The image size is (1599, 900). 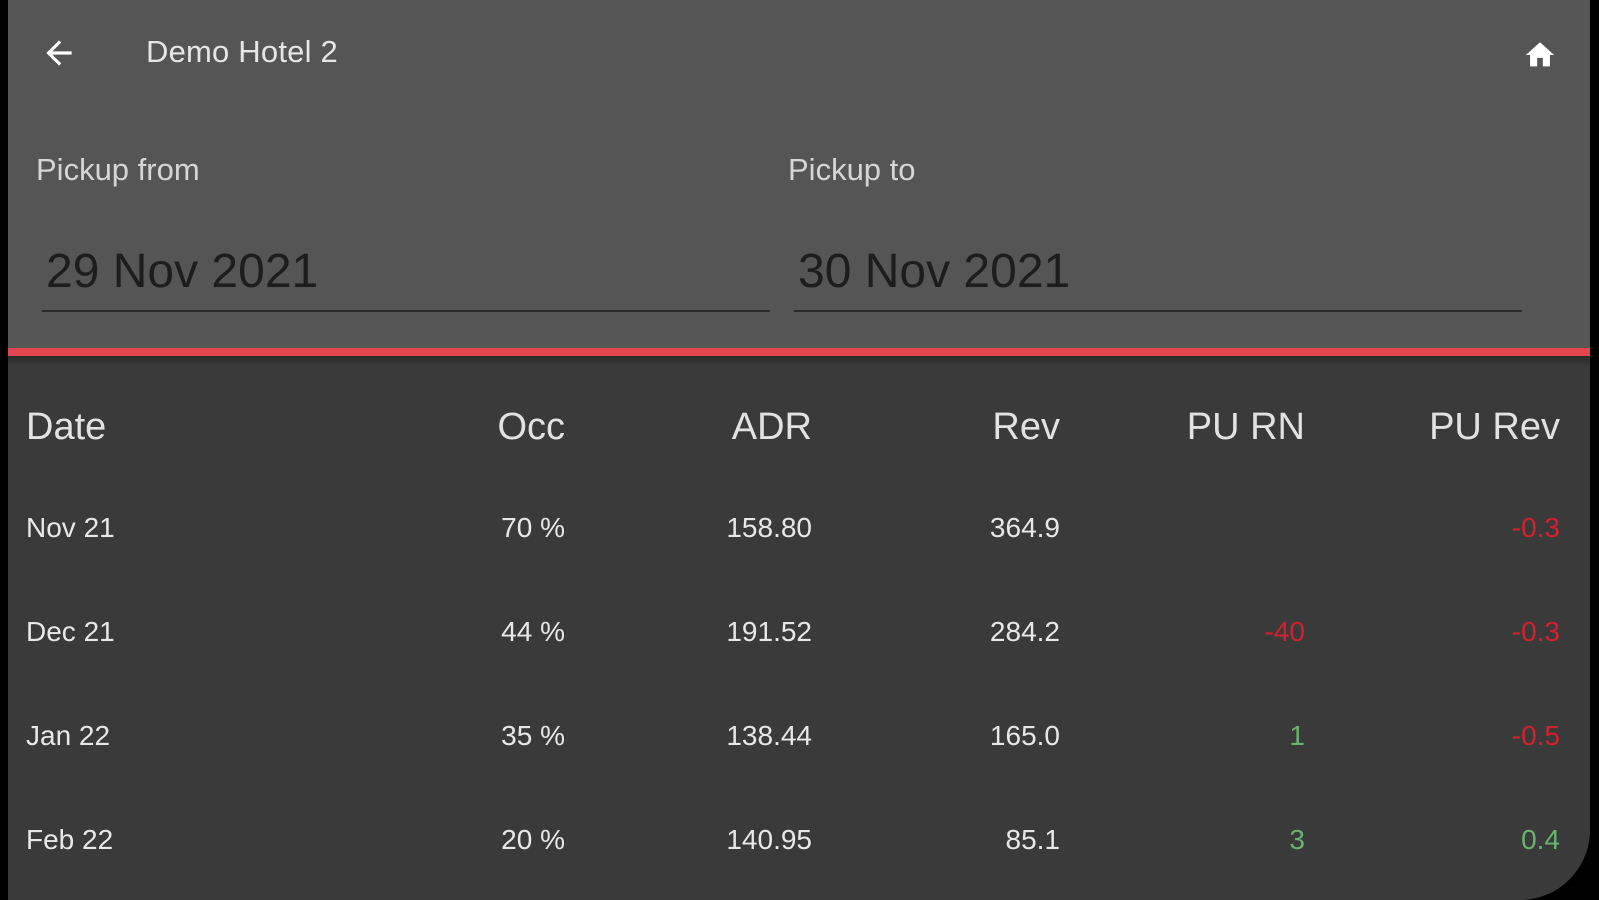 What do you see at coordinates (533, 839) in the screenshot?
I see `cell-occ: 20 %` at bounding box center [533, 839].